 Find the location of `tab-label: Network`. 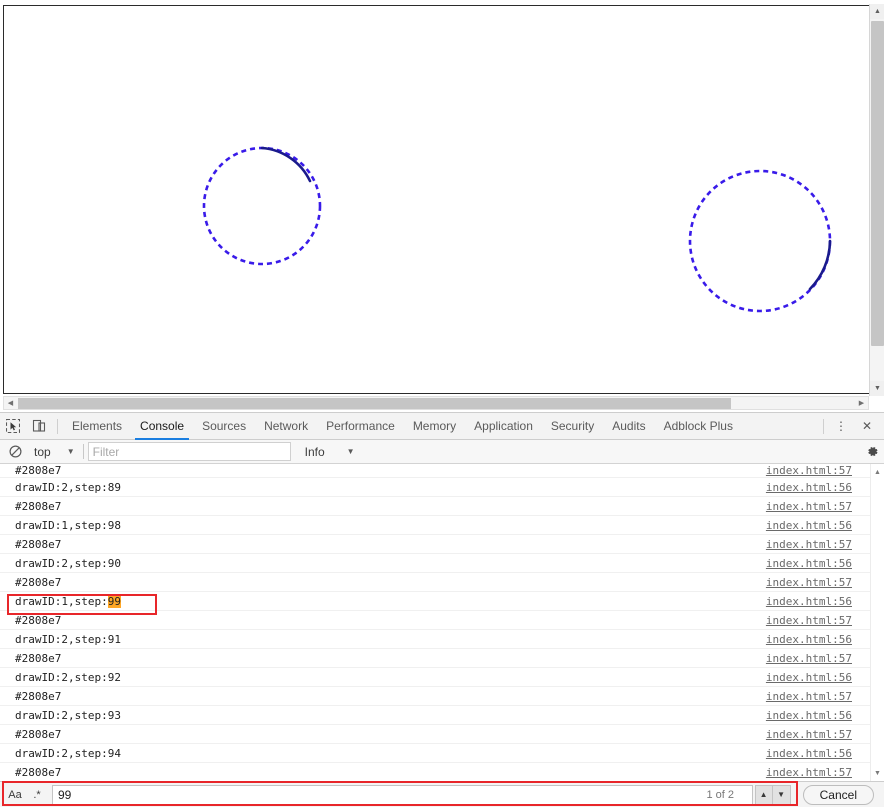

tab-label: Network is located at coordinates (286, 426).